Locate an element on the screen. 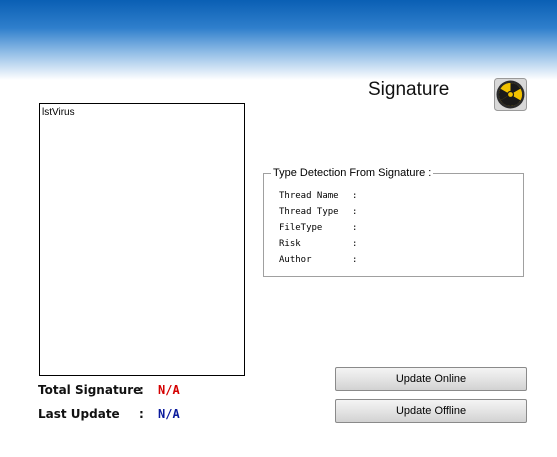 Image resolution: width=557 pixels, height=457 pixels. total-signature-row: Total Signature: N/A is located at coordinates (109, 390).